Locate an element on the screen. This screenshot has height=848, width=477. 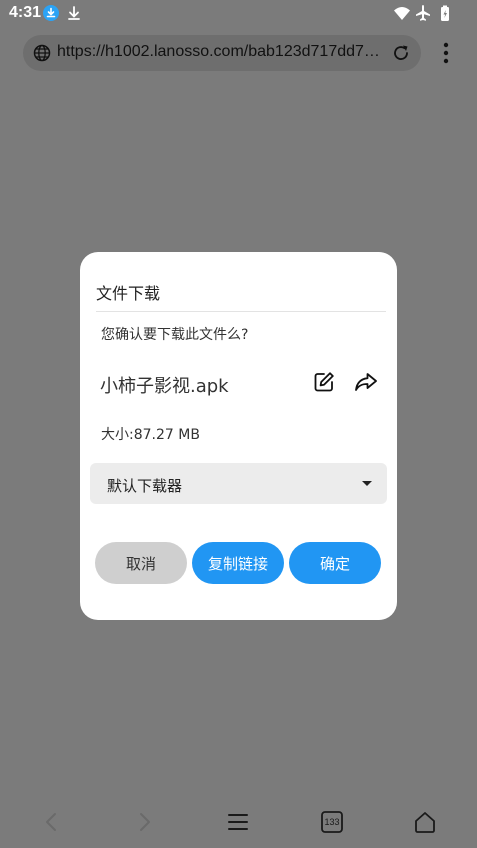
more-menu-icon is located at coordinates (446, 53).